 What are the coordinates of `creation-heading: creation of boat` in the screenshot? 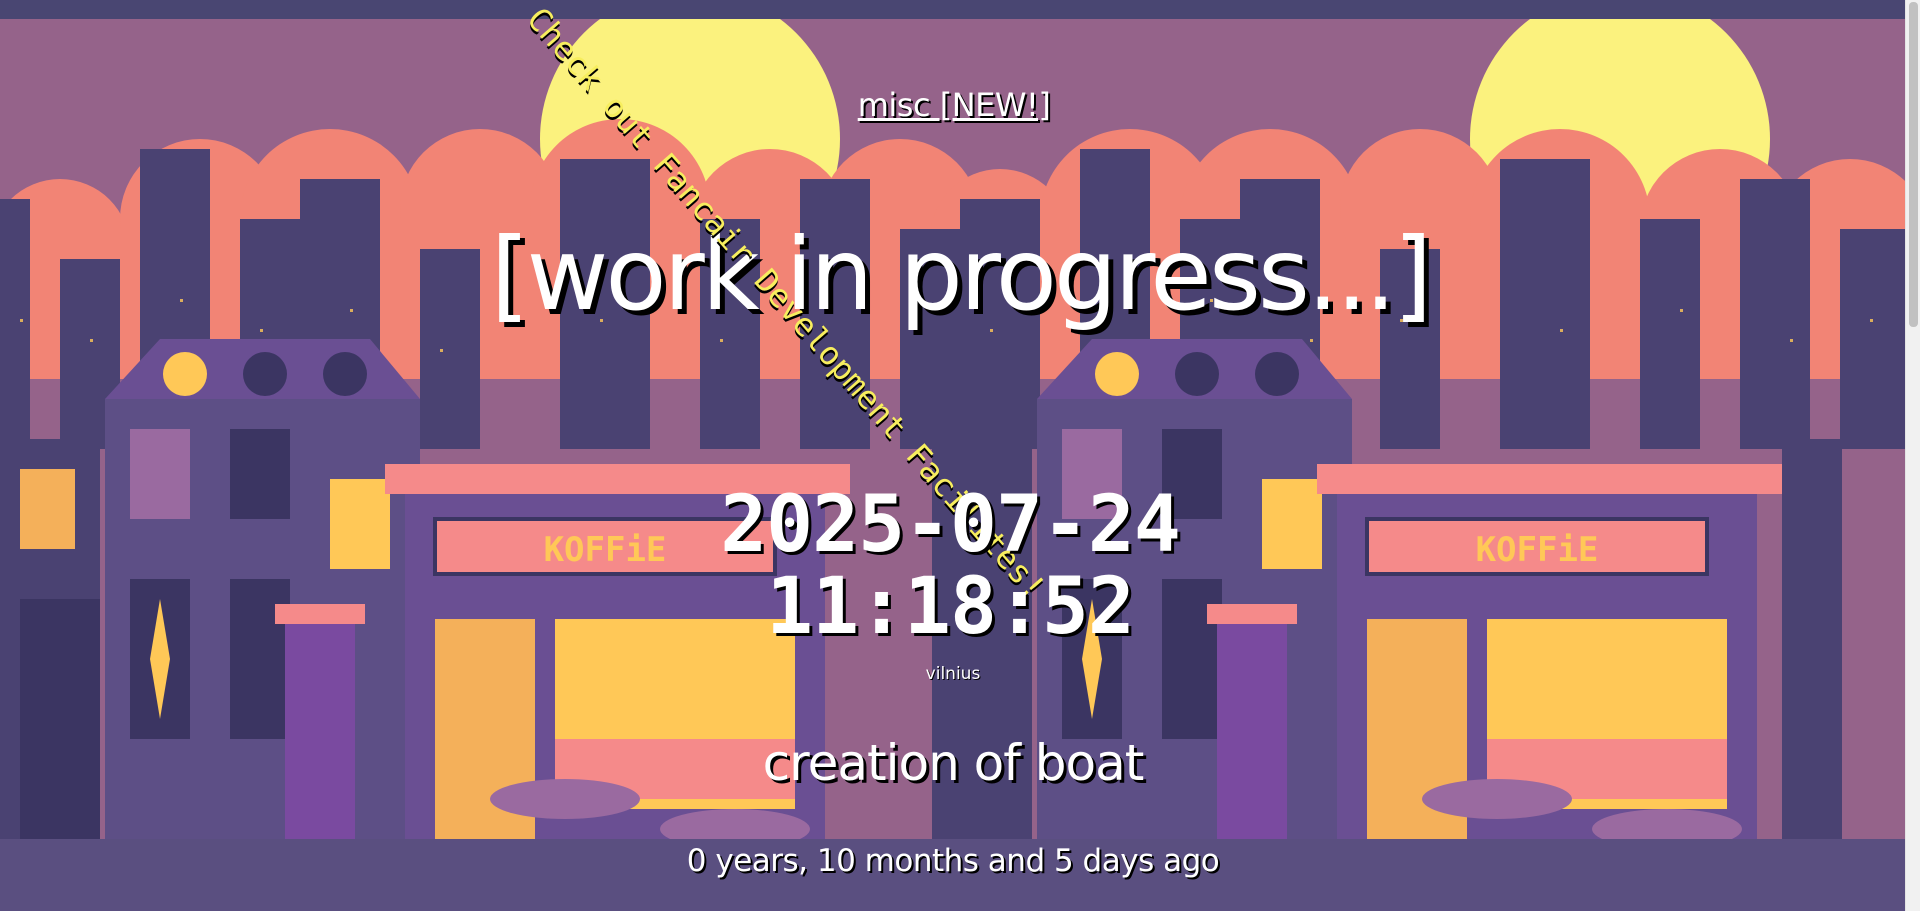 It's located at (953, 763).